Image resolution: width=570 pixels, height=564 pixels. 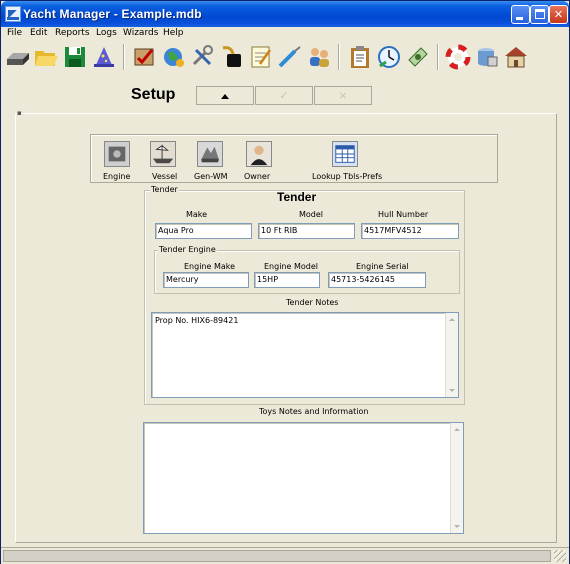 What do you see at coordinates (203, 231) in the screenshot?
I see `make-field: Aqua Pro` at bounding box center [203, 231].